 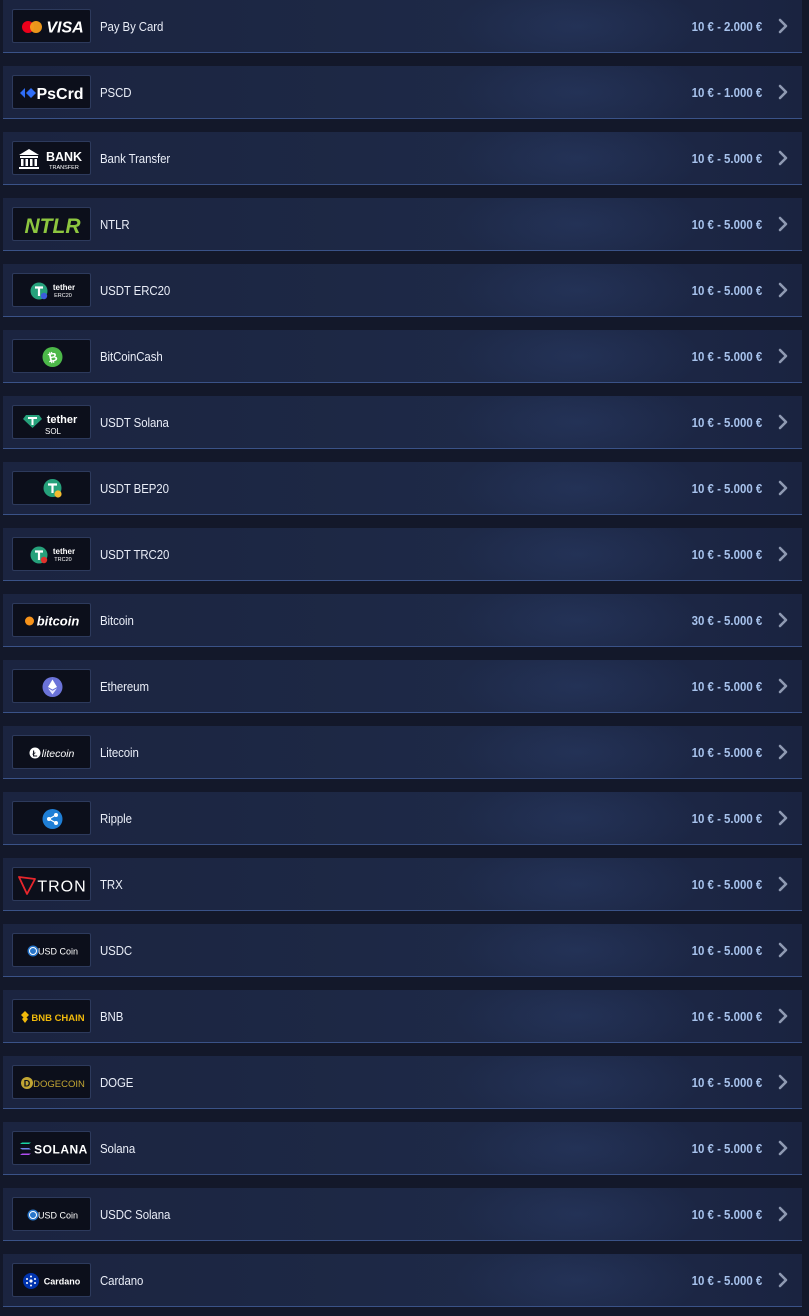 What do you see at coordinates (402, 1016) in the screenshot?
I see `payment-method-row-bnb: BNB CHAIN BNB 10 € - 5.000 €` at bounding box center [402, 1016].